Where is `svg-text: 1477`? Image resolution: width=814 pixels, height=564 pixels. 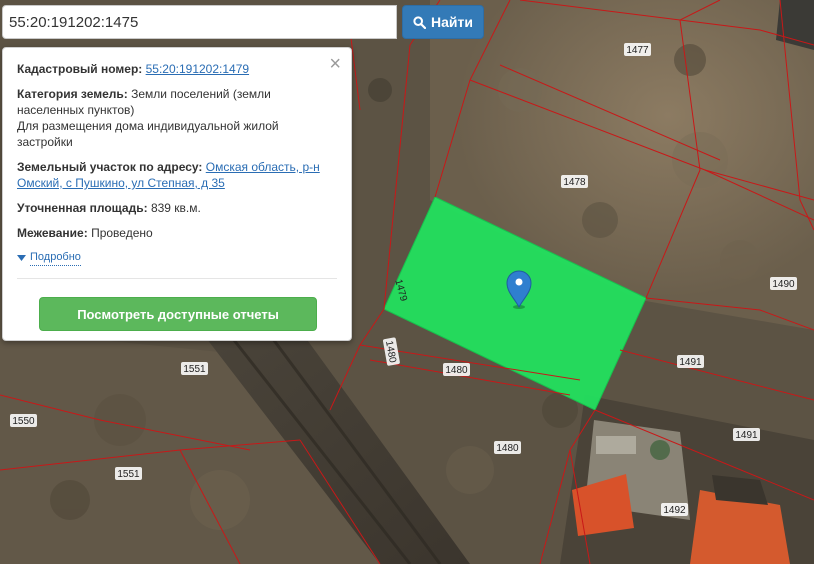
svg-text: 1477 is located at coordinates (637, 50).